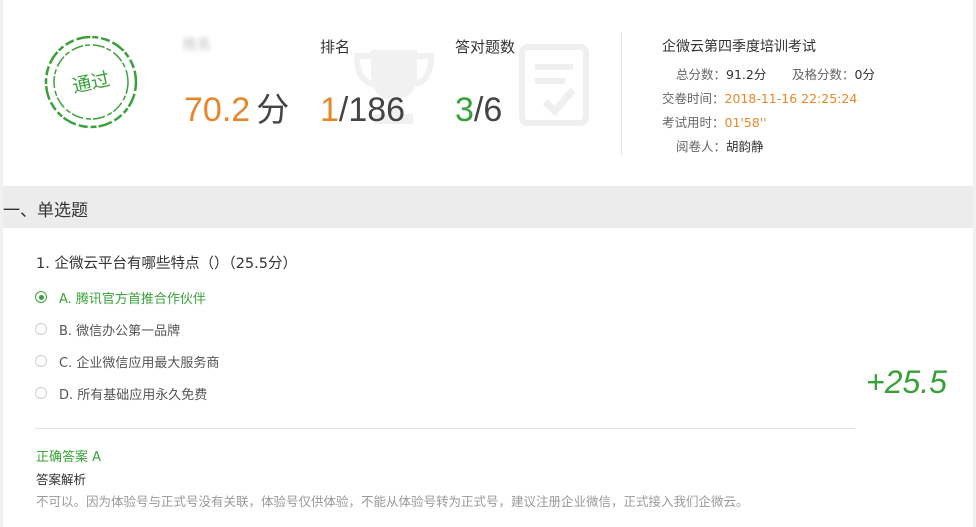  What do you see at coordinates (693, 98) in the screenshot?
I see `submit-time-label: 交卷时间：` at bounding box center [693, 98].